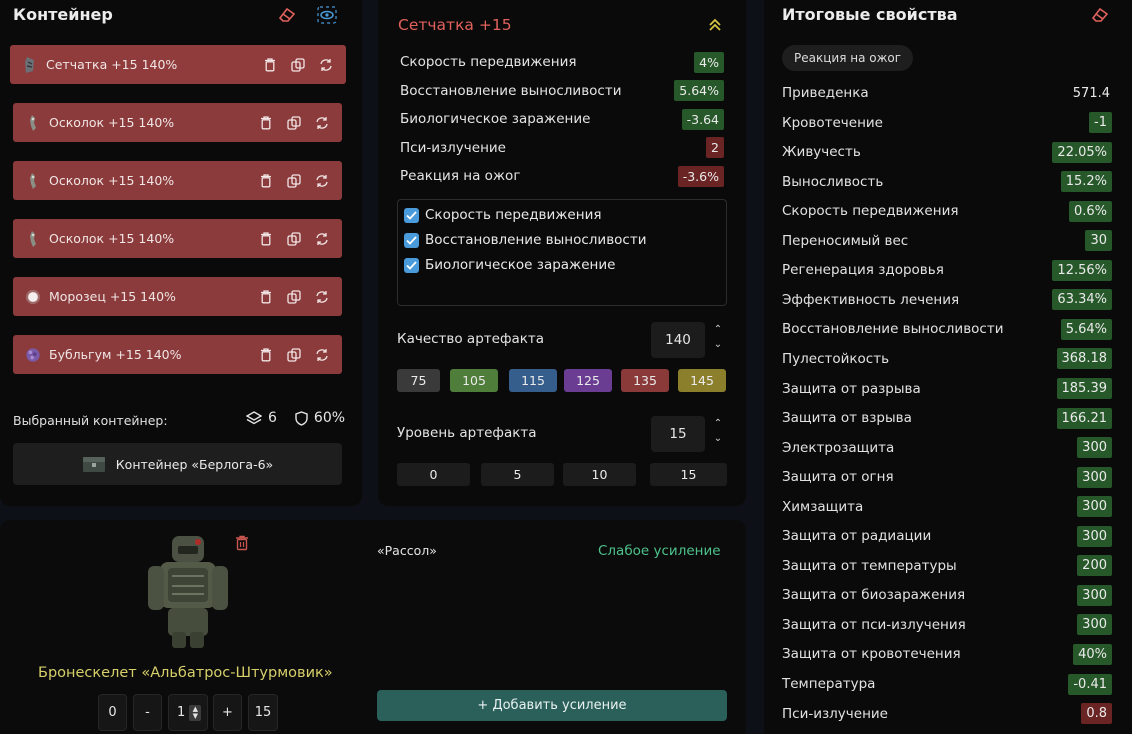 The height and width of the screenshot is (734, 1132). Describe the element at coordinates (825, 93) in the screenshot. I see `summary-stat-name: Приведенка` at that location.